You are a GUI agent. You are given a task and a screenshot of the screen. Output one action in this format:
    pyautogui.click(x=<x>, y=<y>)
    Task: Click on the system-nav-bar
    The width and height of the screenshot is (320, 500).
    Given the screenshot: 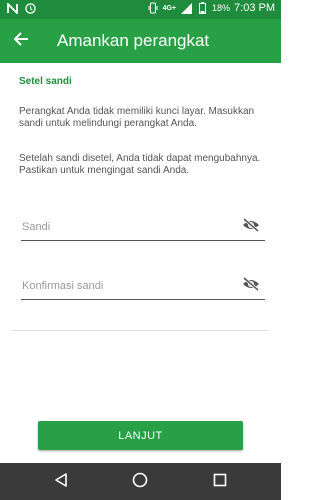 What is the action you would take?
    pyautogui.click(x=140, y=481)
    